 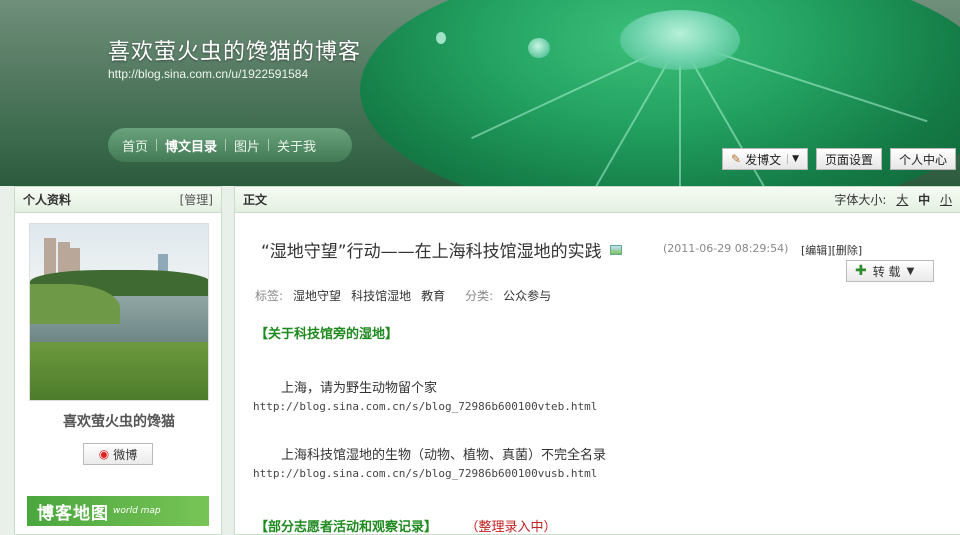 What do you see at coordinates (924, 200) in the screenshot?
I see `font-size-medium: 中` at bounding box center [924, 200].